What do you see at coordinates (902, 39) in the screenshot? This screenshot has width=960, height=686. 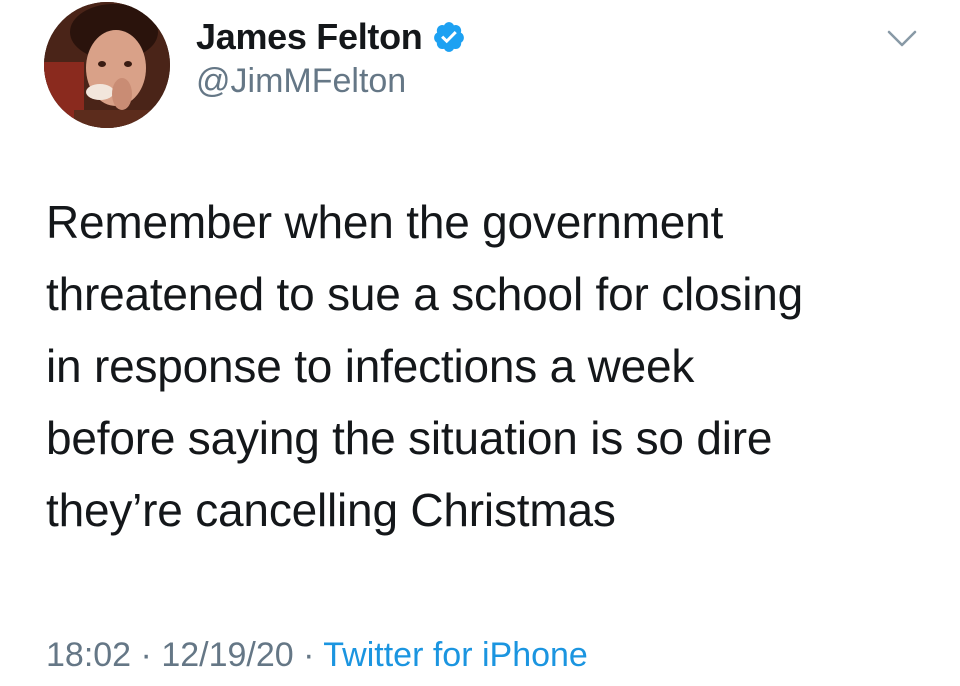 I see `chevron-down-icon` at bounding box center [902, 39].